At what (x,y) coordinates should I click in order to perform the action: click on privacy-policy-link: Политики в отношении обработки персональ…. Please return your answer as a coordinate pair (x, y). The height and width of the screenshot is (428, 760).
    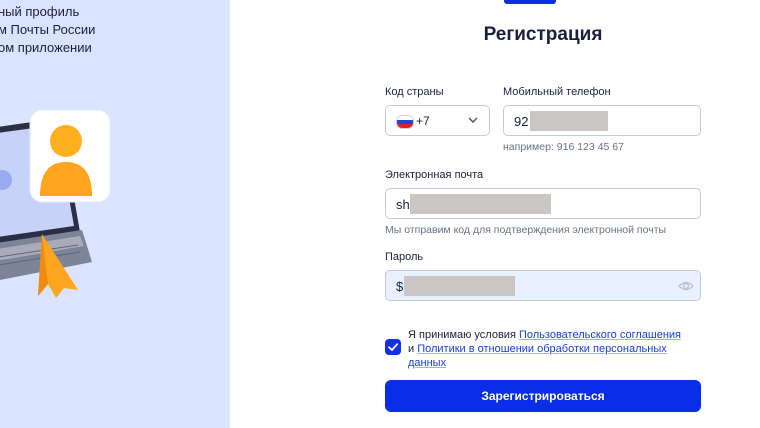
    Looking at the image, I should click on (537, 356).